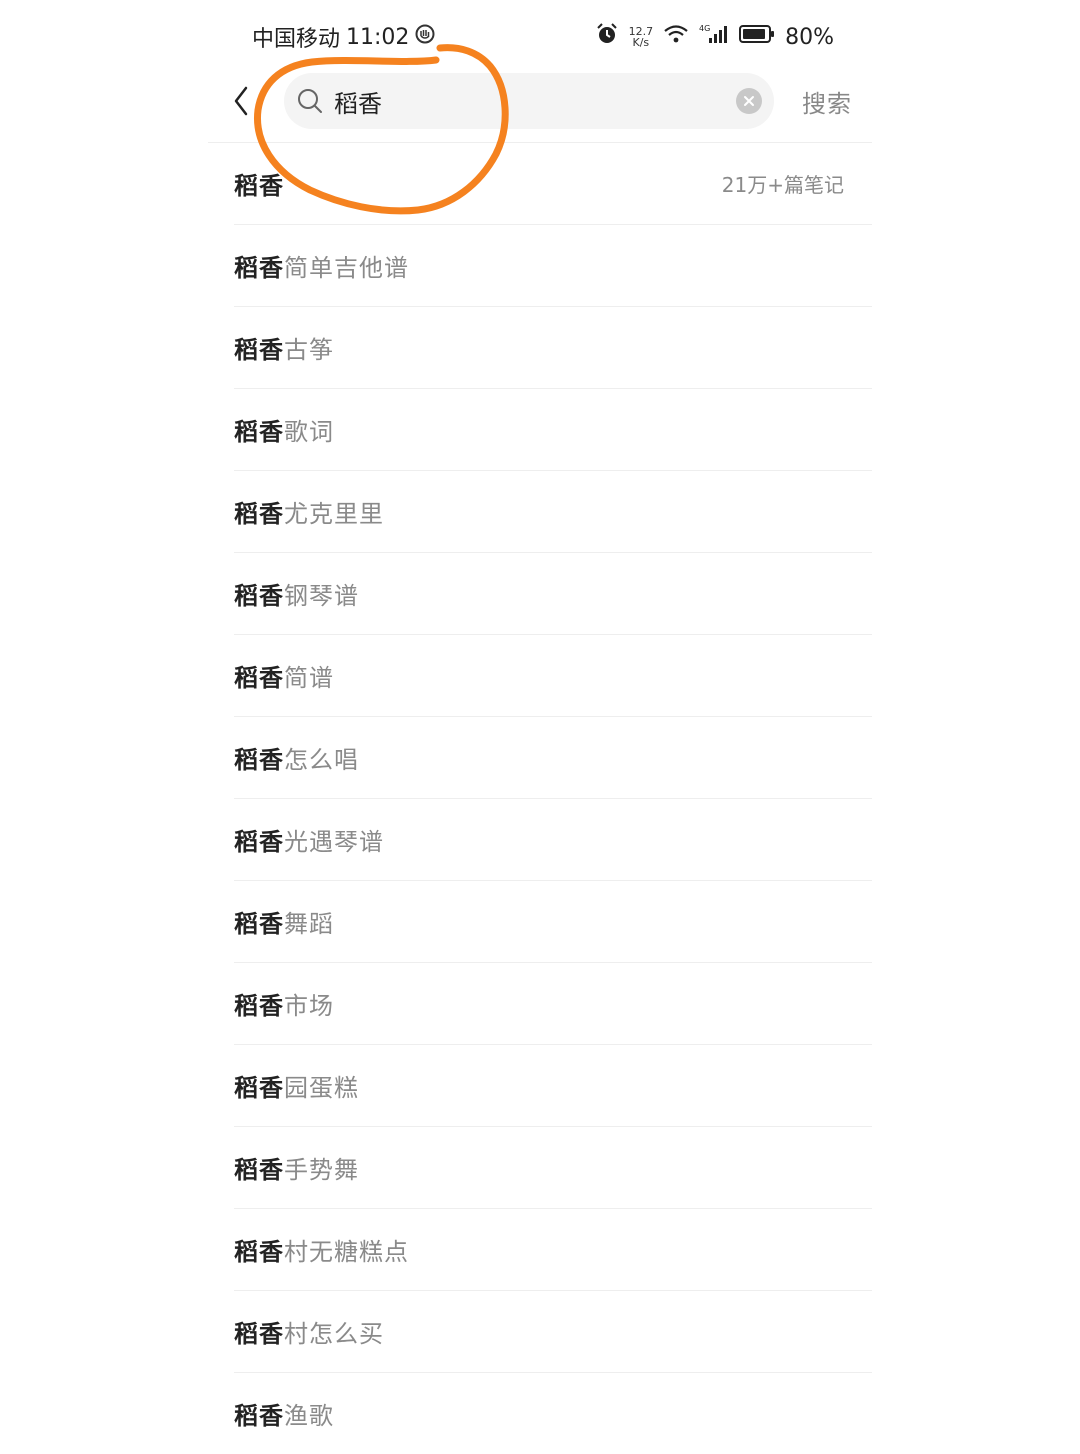 Image resolution: width=1080 pixels, height=1454 pixels. What do you see at coordinates (309, 1006) in the screenshot?
I see `suggestion-rest: 市场` at bounding box center [309, 1006].